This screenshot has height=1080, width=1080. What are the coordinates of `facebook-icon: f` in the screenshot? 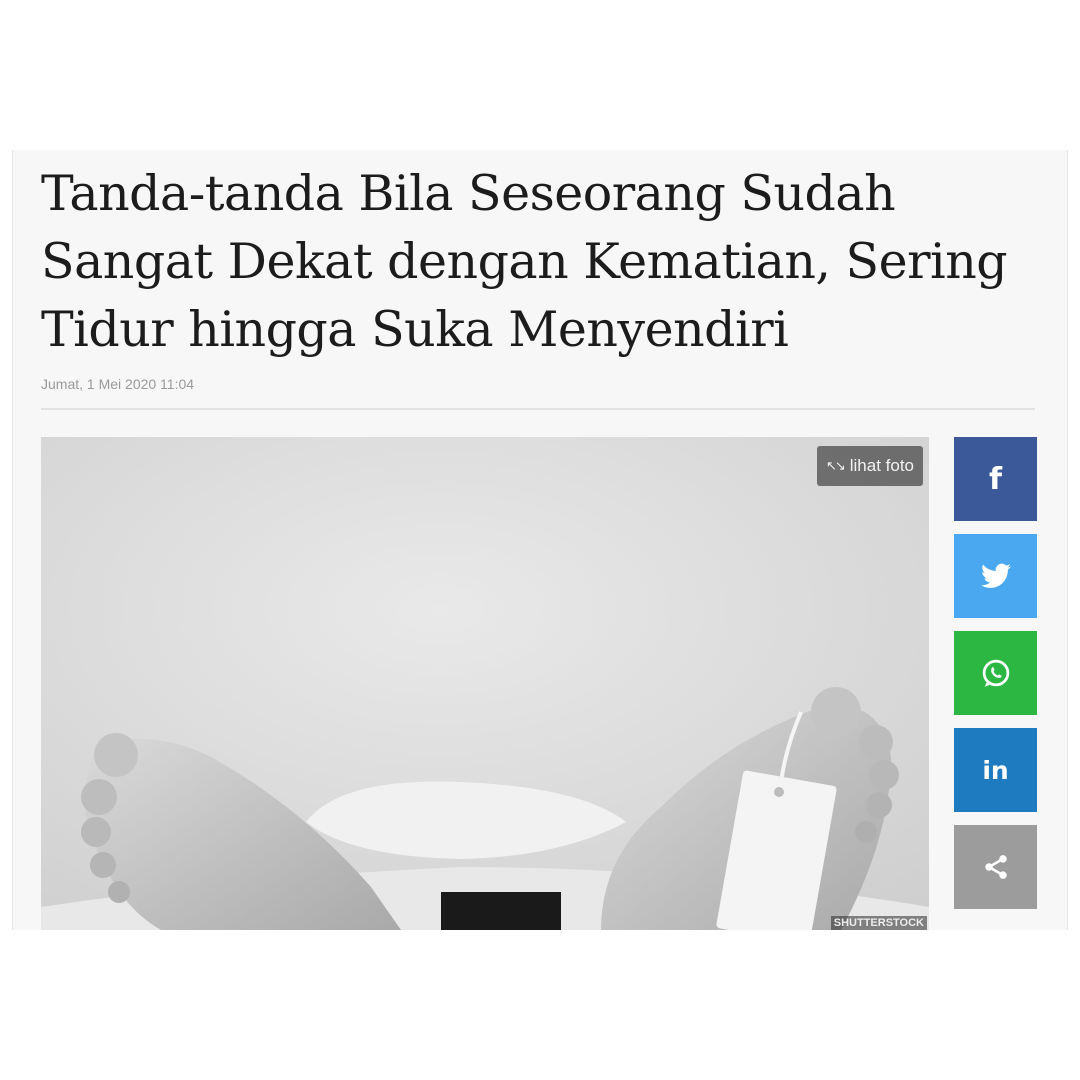 It's located at (995, 479).